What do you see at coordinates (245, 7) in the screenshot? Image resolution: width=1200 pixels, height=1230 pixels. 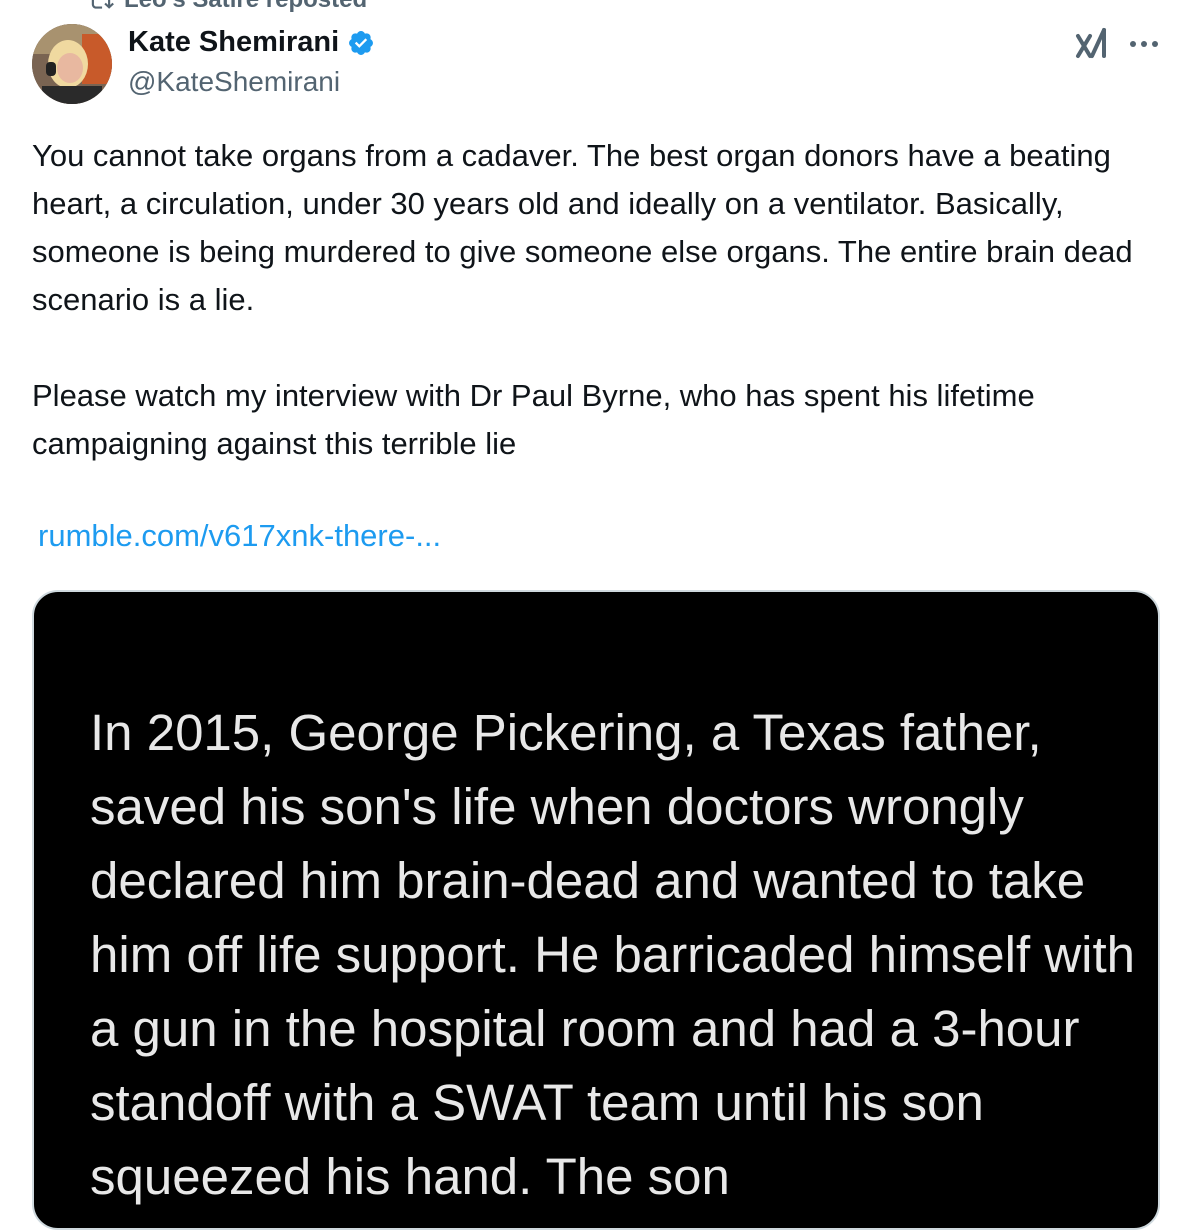 I see `repost-label: Leo's Satire reposted` at bounding box center [245, 7].